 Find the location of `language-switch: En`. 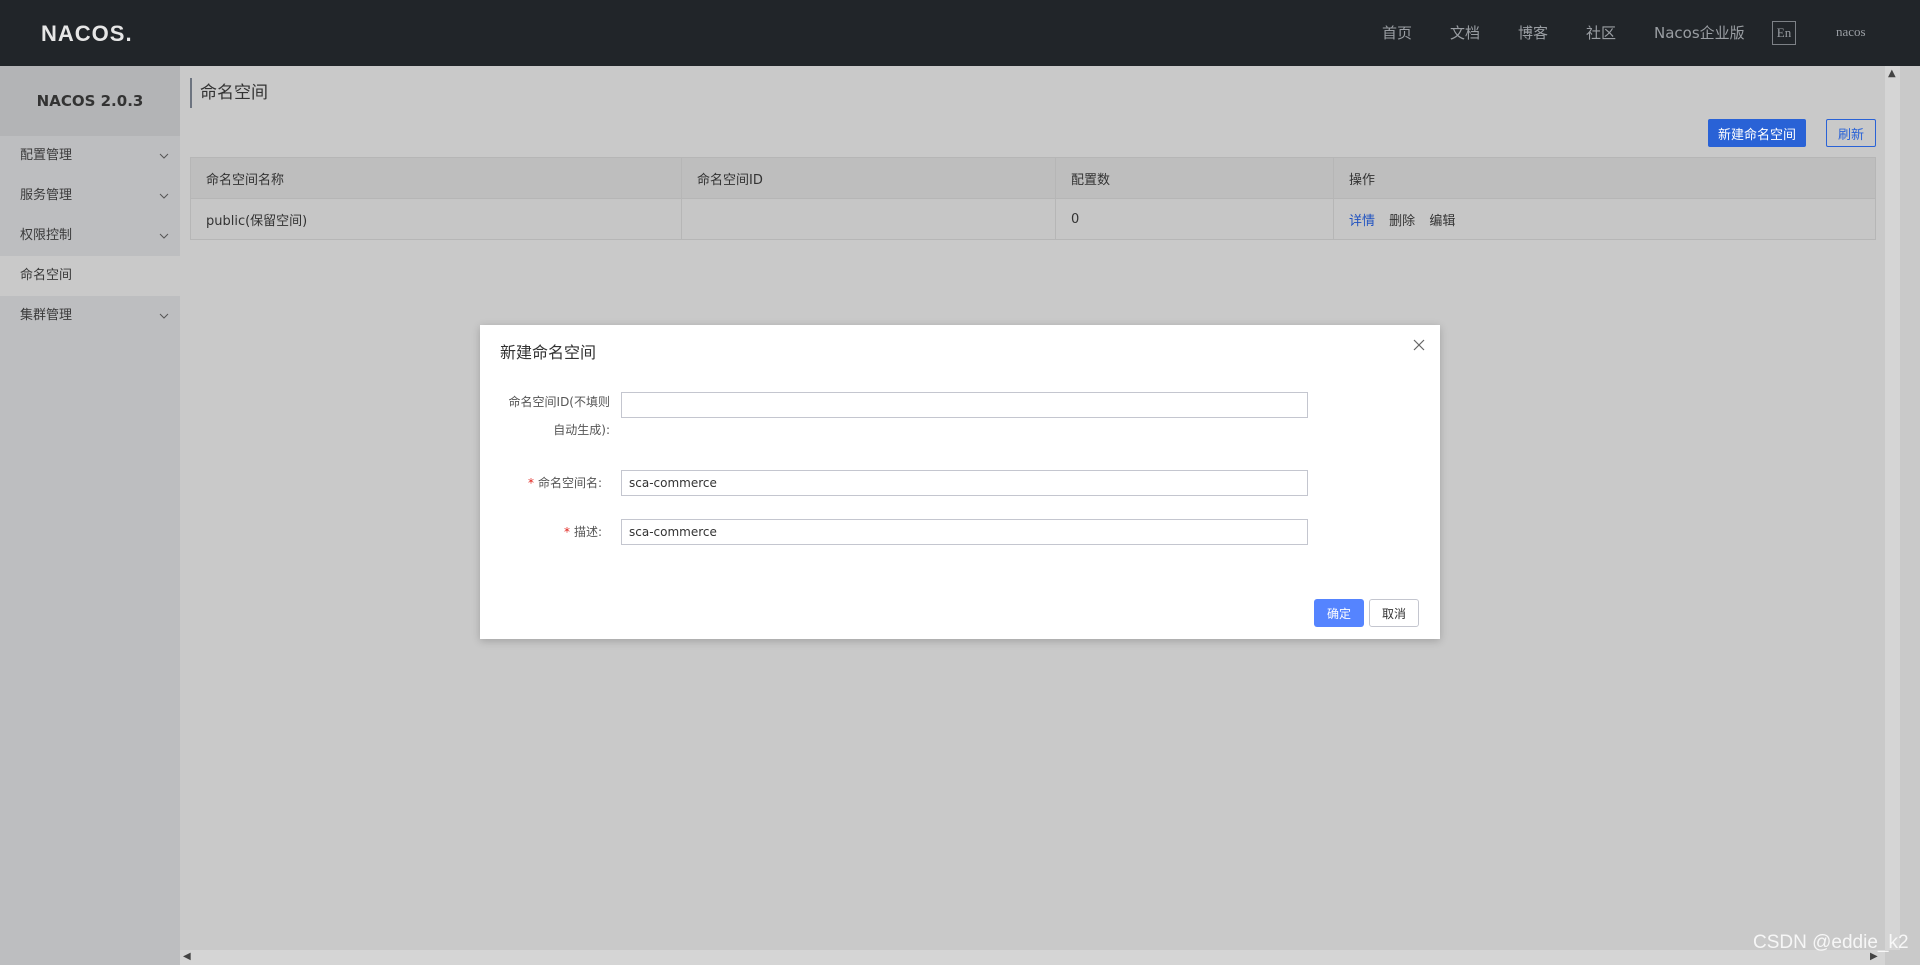

language-switch: En is located at coordinates (1784, 33).